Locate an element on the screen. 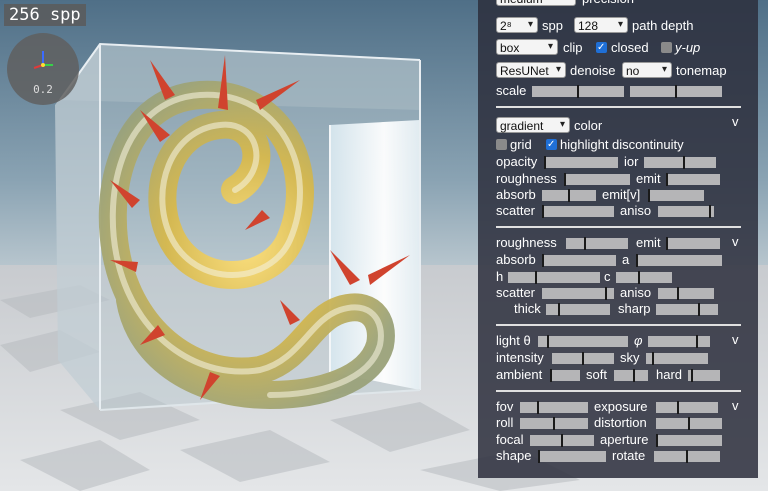  shape-label: shape is located at coordinates (514, 455).